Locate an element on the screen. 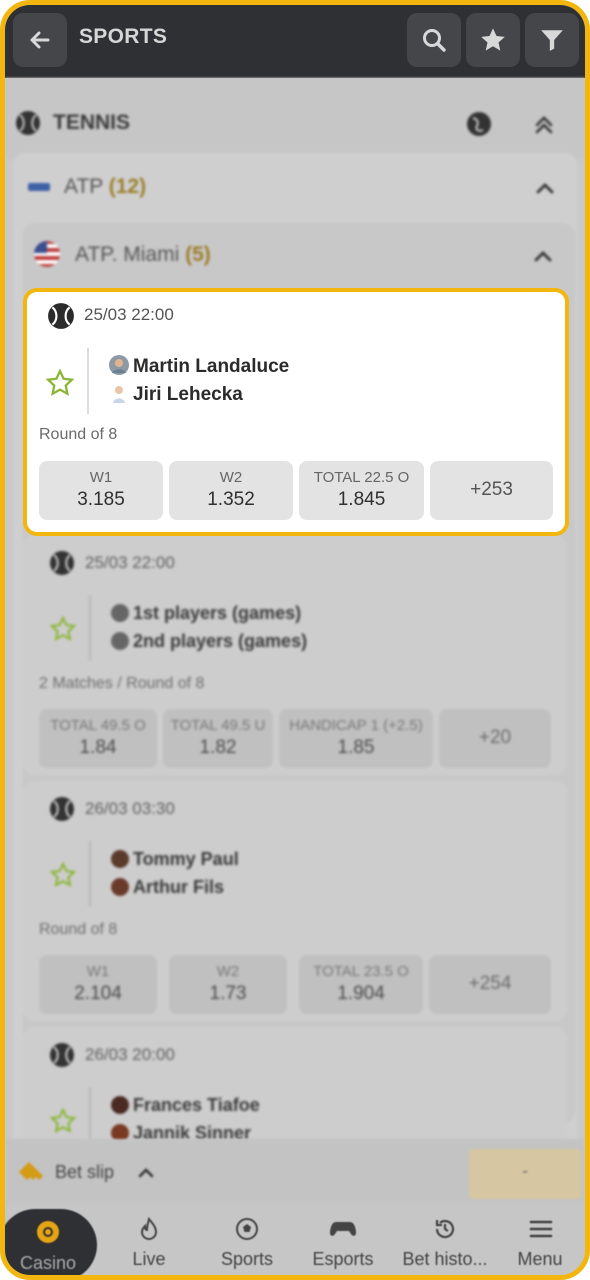  tournament-count: (5) is located at coordinates (198, 254).